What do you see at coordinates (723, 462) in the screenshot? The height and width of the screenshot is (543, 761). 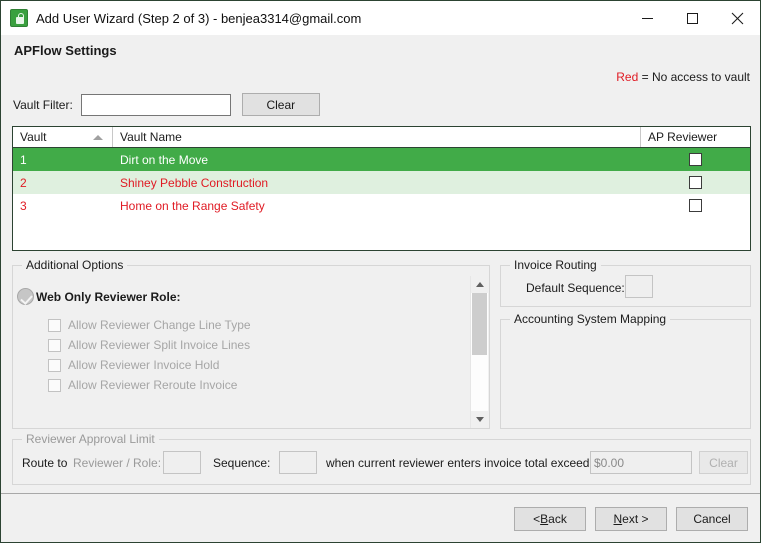 I see `clear-approval-limit-button: Clear` at bounding box center [723, 462].